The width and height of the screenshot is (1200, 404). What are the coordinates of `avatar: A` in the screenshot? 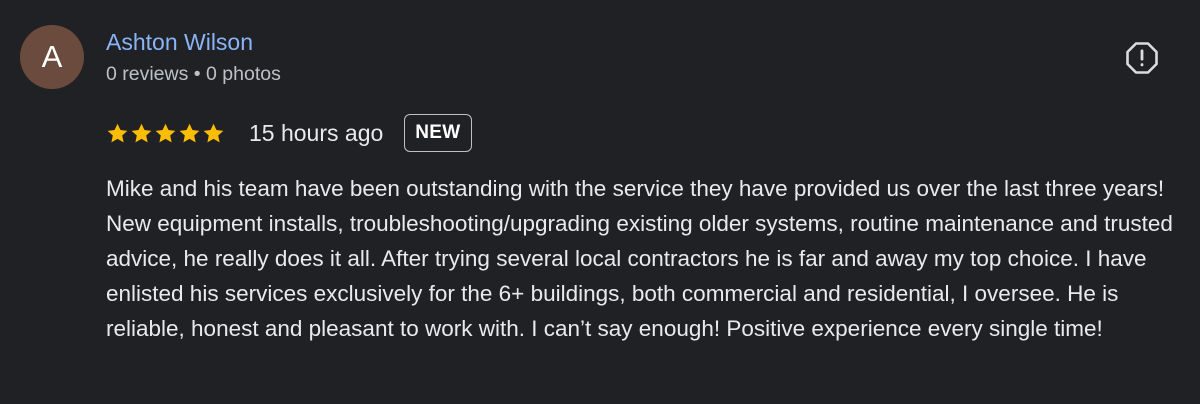 It's located at (52, 57).